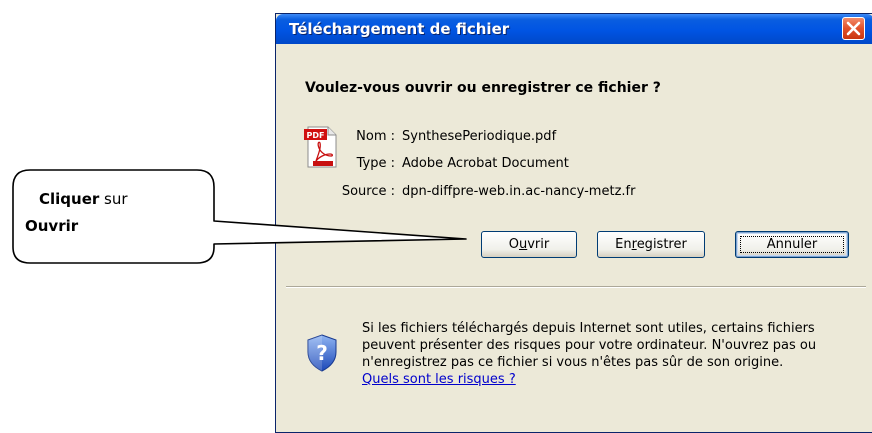 The height and width of the screenshot is (433, 872). I want to click on save-label-suffix: egistrer, so click(661, 244).